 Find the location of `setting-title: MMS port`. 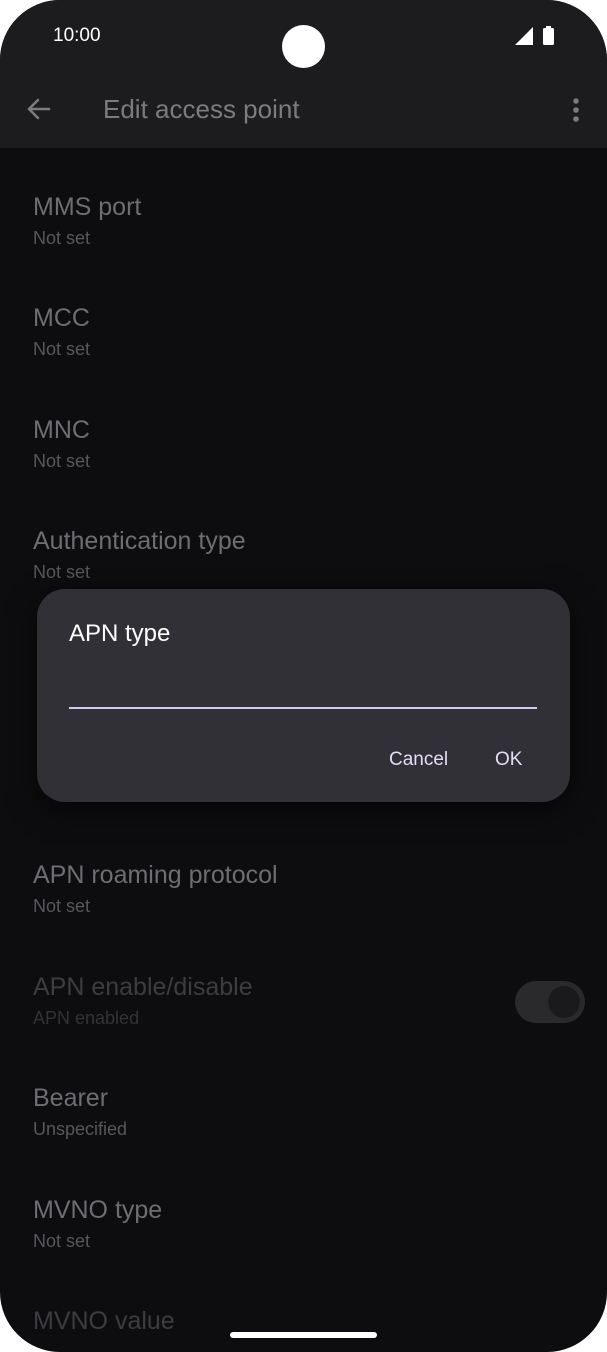

setting-title: MMS port is located at coordinates (87, 207).